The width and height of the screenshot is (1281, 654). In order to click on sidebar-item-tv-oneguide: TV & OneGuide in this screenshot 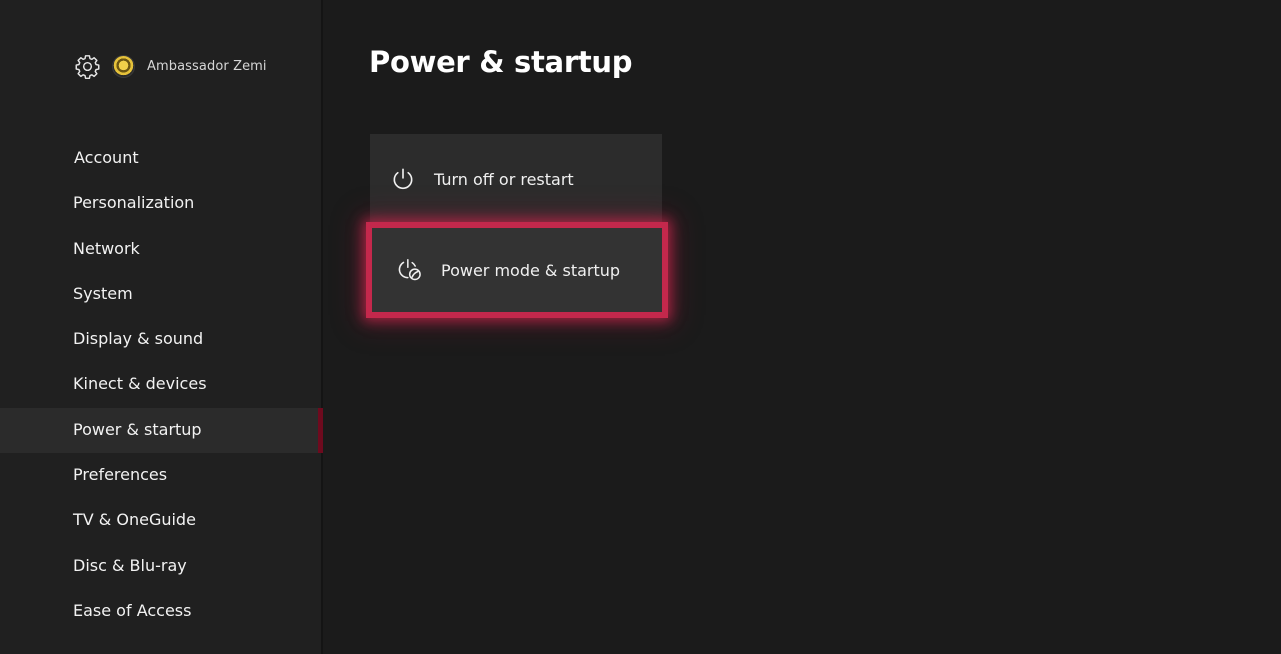, I will do `click(160, 520)`.